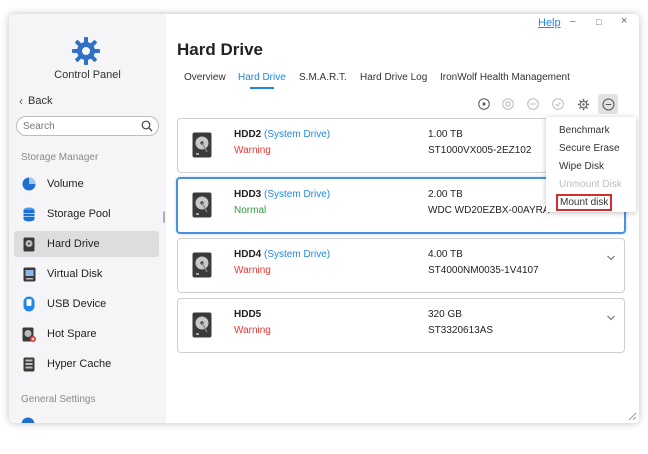  I want to click on disk-name: HDD2 (System Drive), so click(282, 134).